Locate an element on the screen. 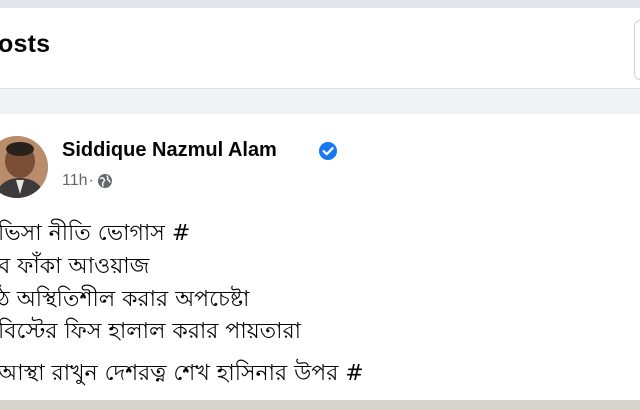  posts-title: osts is located at coordinates (25, 44).